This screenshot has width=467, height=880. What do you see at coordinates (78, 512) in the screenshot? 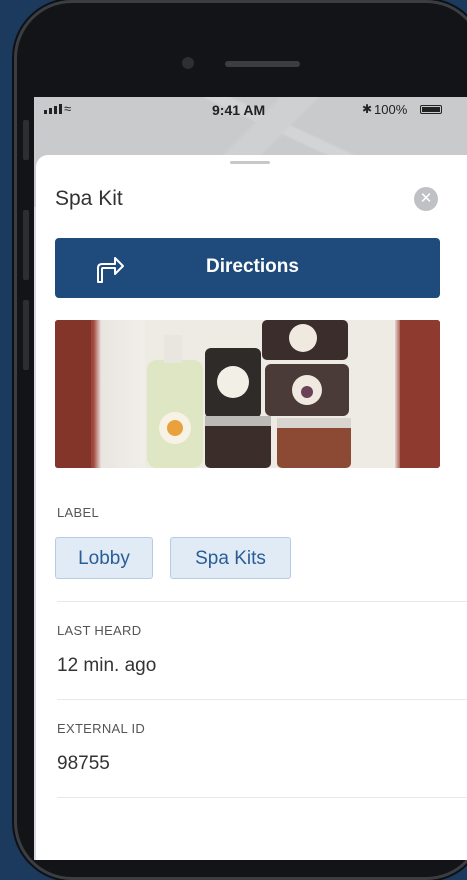
I see `label-header: LABEL` at bounding box center [78, 512].